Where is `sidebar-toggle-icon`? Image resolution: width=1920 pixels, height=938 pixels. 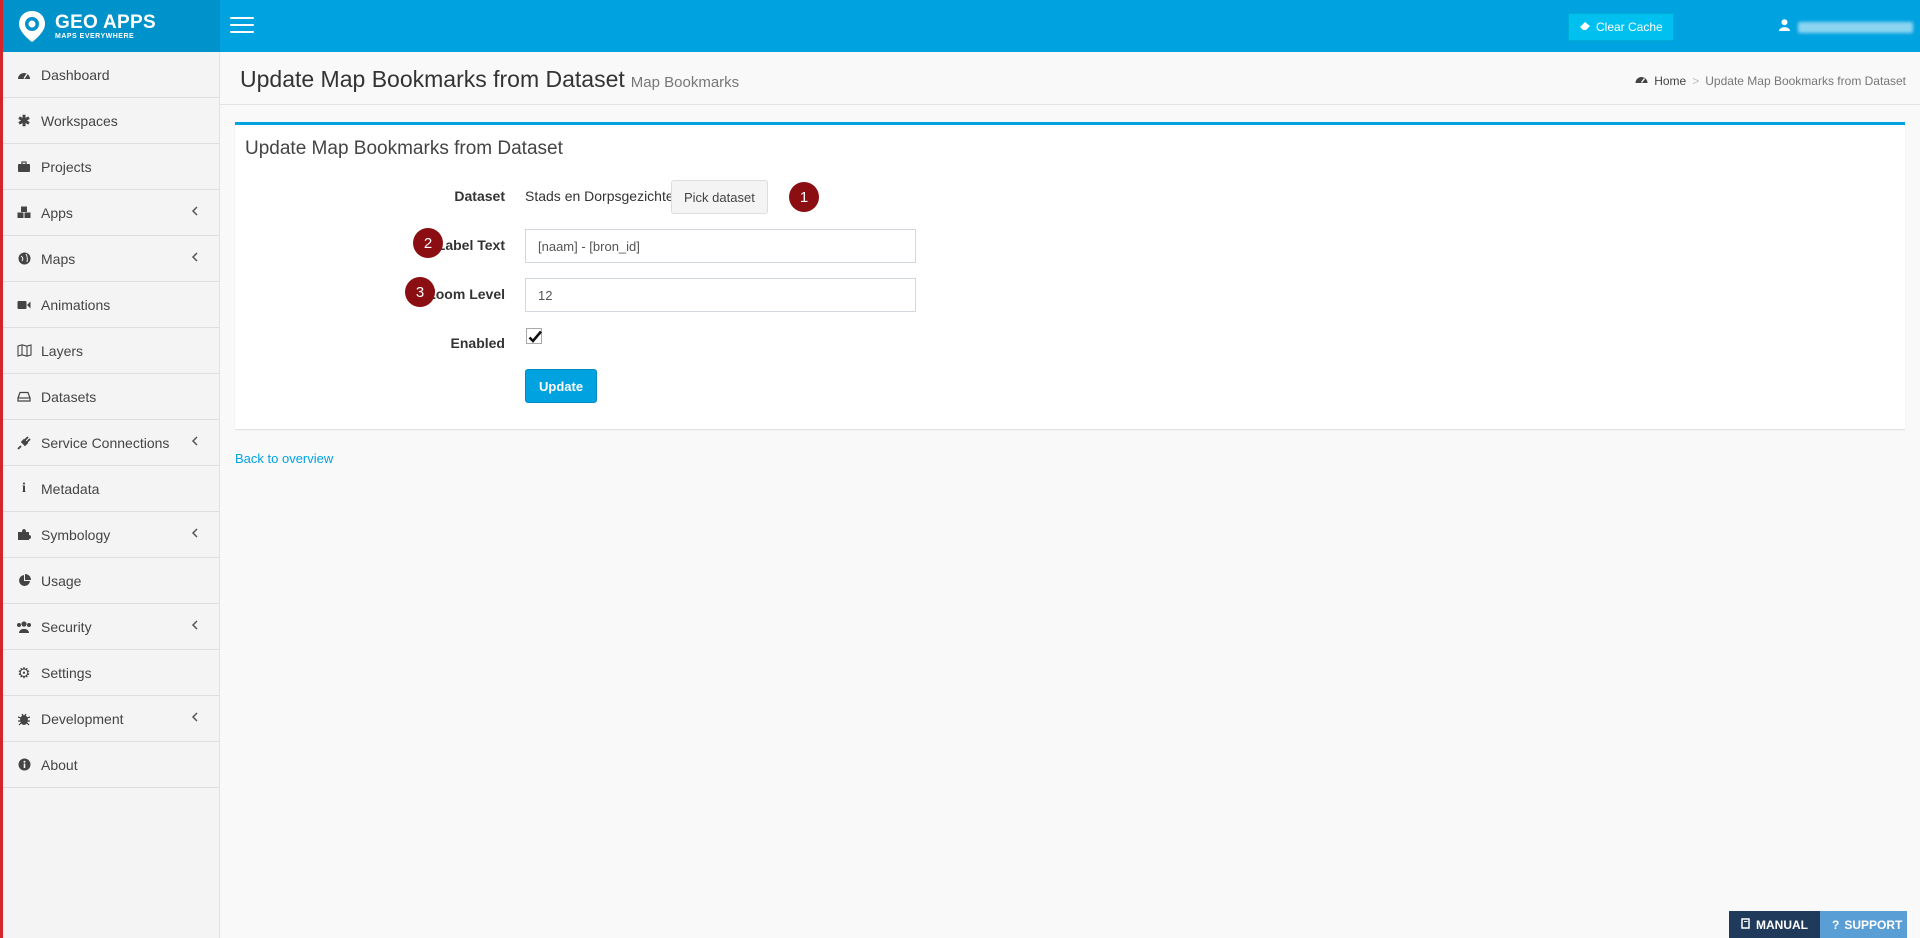 sidebar-toggle-icon is located at coordinates (242, 26).